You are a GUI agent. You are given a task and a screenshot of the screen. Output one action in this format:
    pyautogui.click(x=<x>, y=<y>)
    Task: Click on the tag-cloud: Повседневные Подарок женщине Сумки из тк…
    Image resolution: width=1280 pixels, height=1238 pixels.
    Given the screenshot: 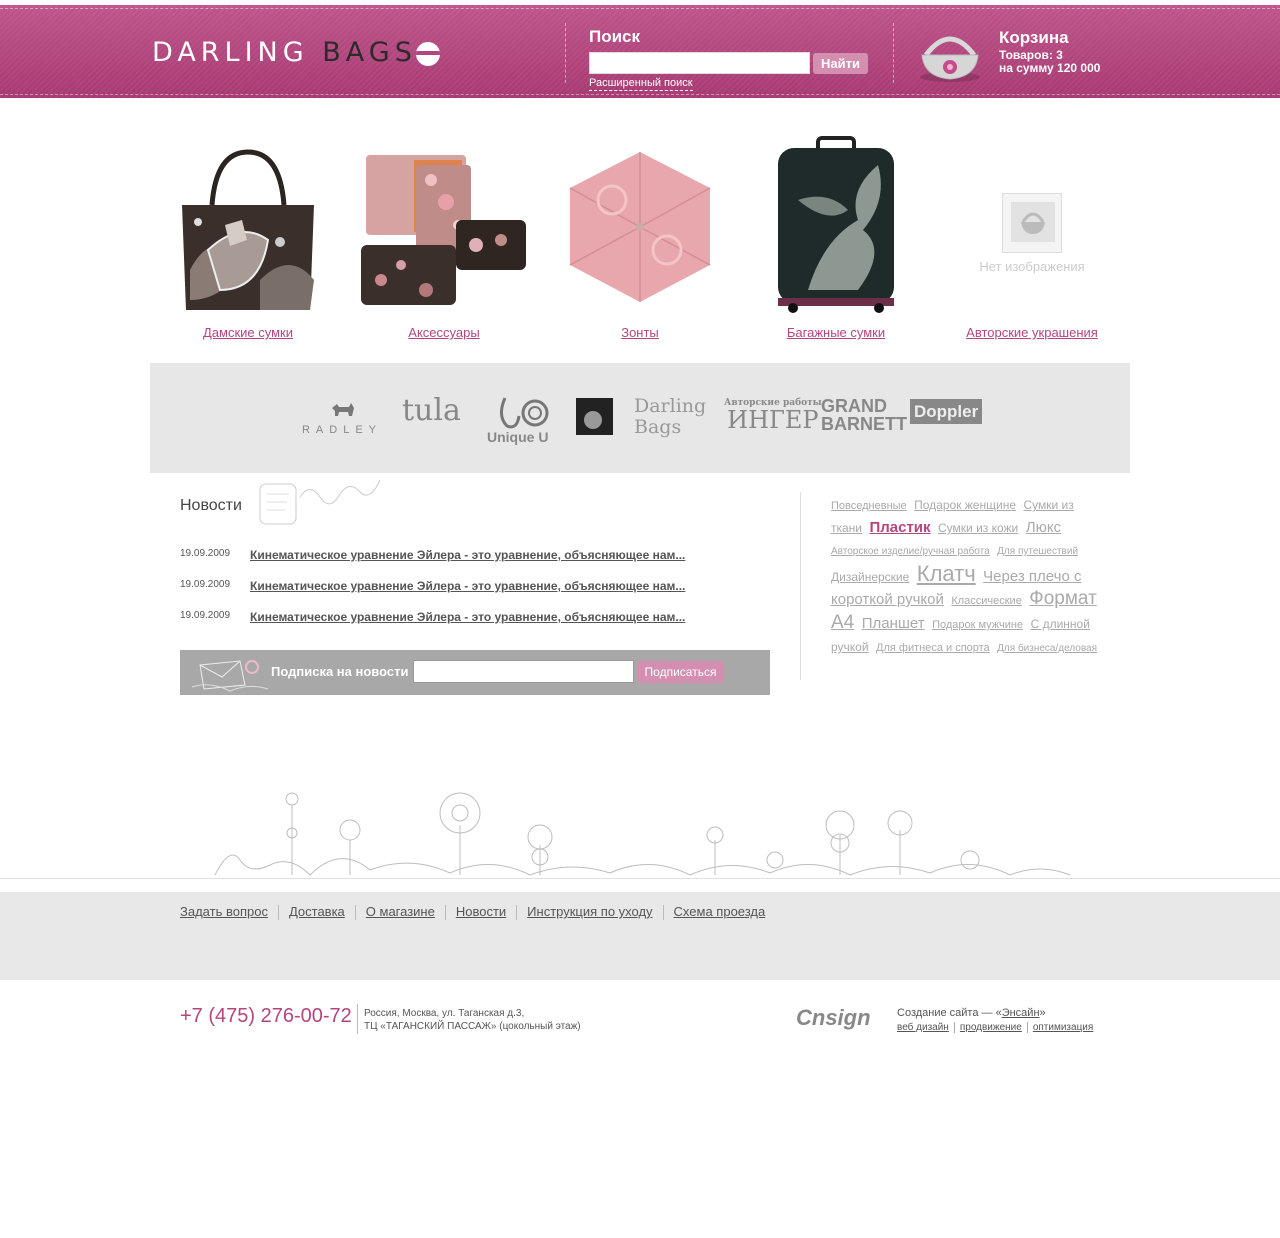 What is the action you would take?
    pyautogui.click(x=968, y=577)
    